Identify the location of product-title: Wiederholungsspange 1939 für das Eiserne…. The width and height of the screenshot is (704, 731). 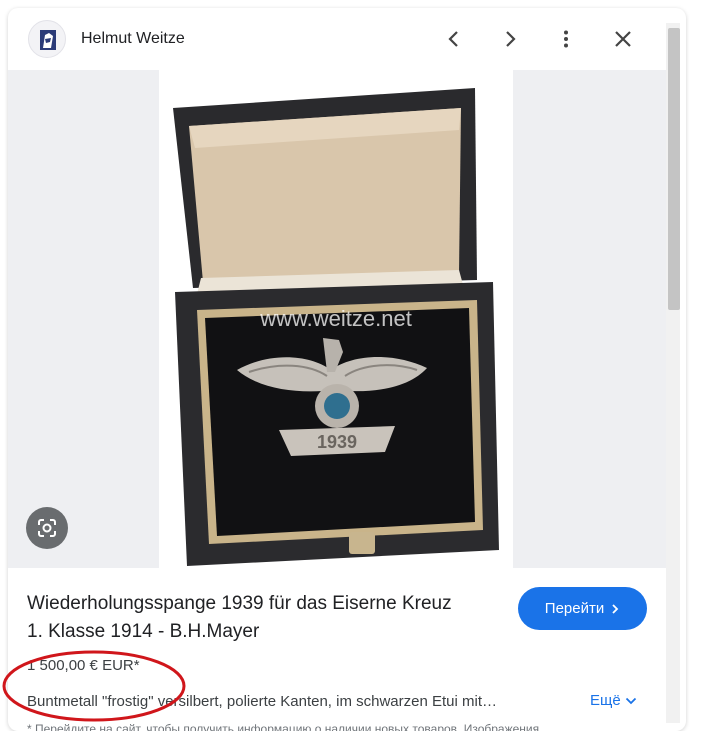
(267, 618).